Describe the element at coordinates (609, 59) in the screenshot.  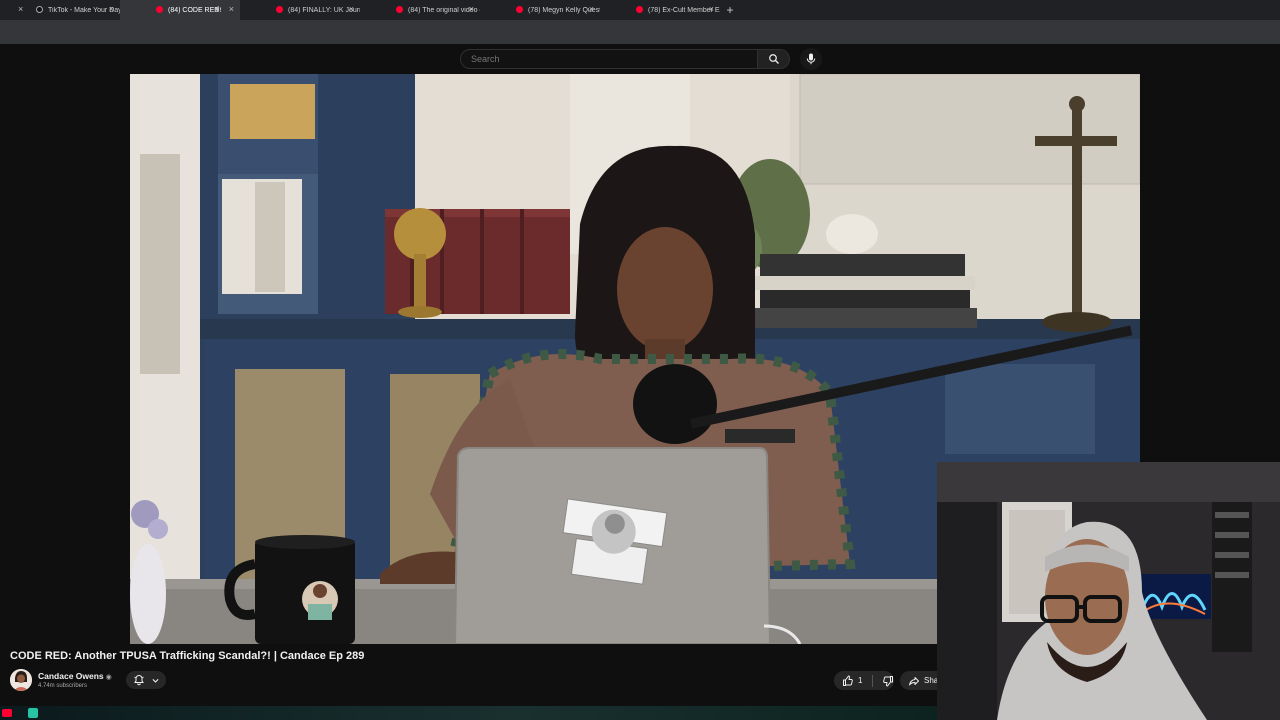
I see `search-input` at that location.